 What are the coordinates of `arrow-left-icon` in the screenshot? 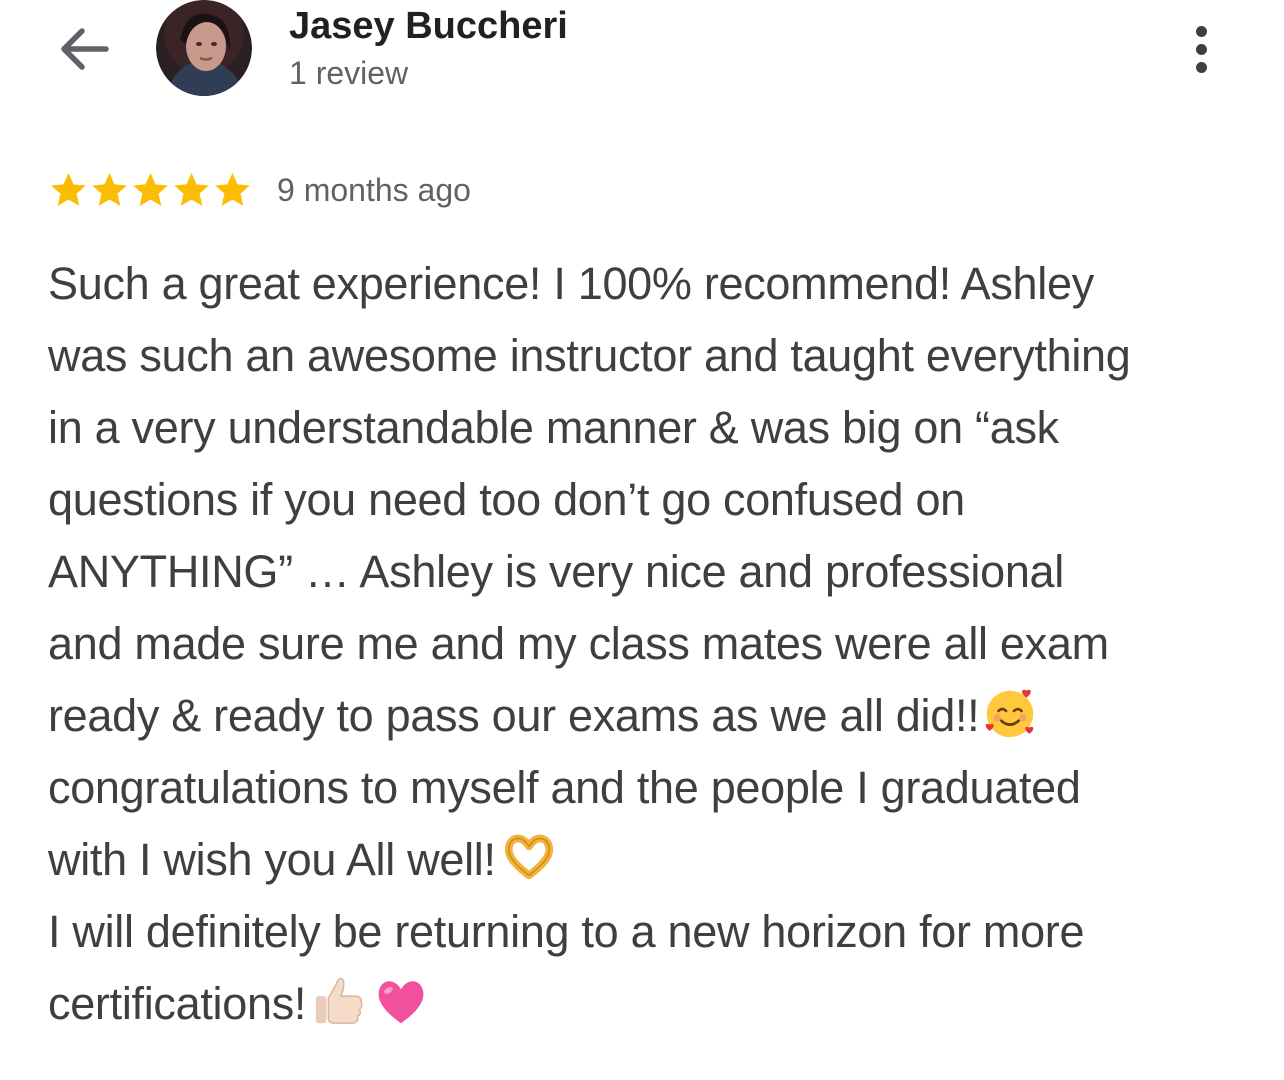 It's located at (85, 49).